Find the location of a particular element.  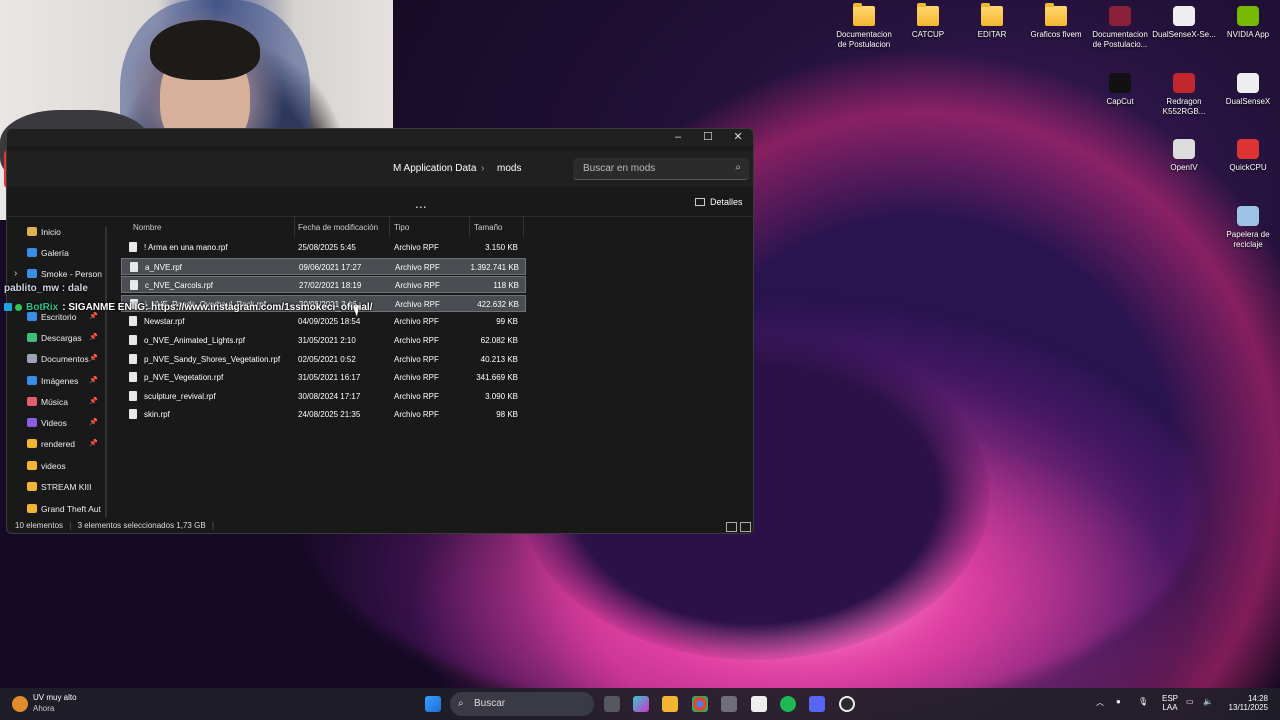

sidebar-item-rendered: rendered 📌 is located at coordinates (62, 444).